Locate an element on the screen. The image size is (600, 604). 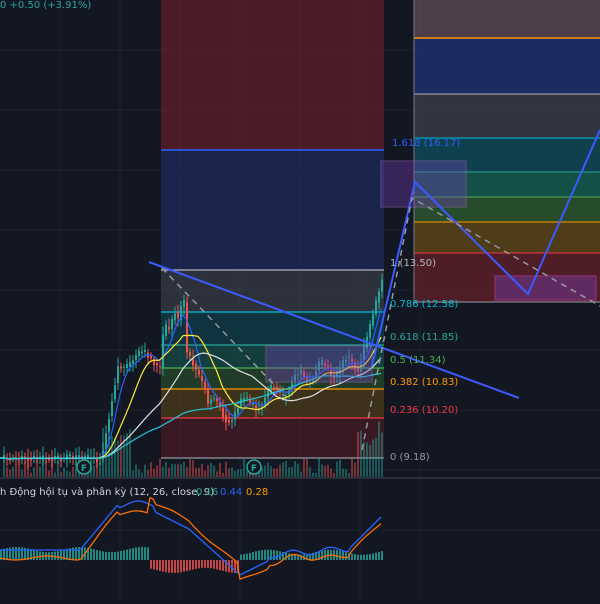
fib-label: 0 (9.18) is located at coordinates (410, 457).